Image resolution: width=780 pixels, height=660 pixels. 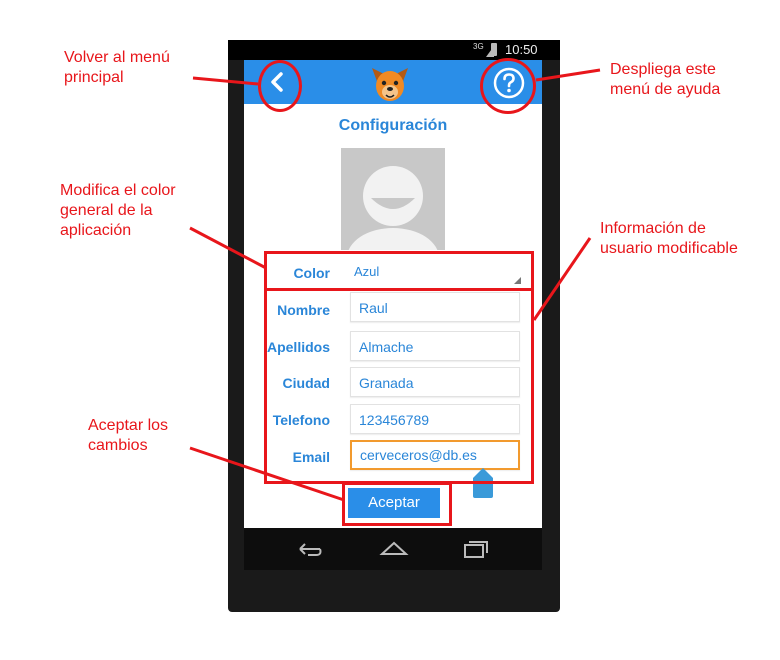 I want to click on arrow-color, so click(x=228, y=248).